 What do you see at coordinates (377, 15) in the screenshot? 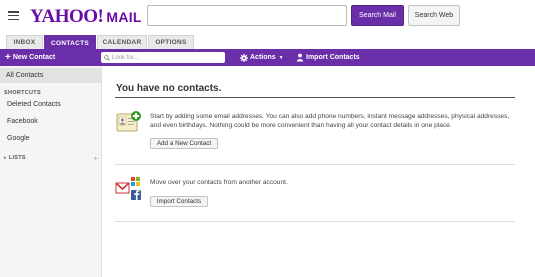
I see `search-mail-button: Search Mail` at bounding box center [377, 15].